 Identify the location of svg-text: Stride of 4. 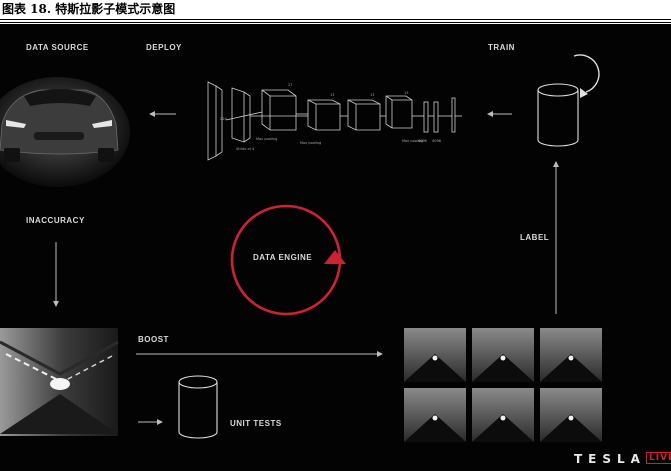
(245, 149).